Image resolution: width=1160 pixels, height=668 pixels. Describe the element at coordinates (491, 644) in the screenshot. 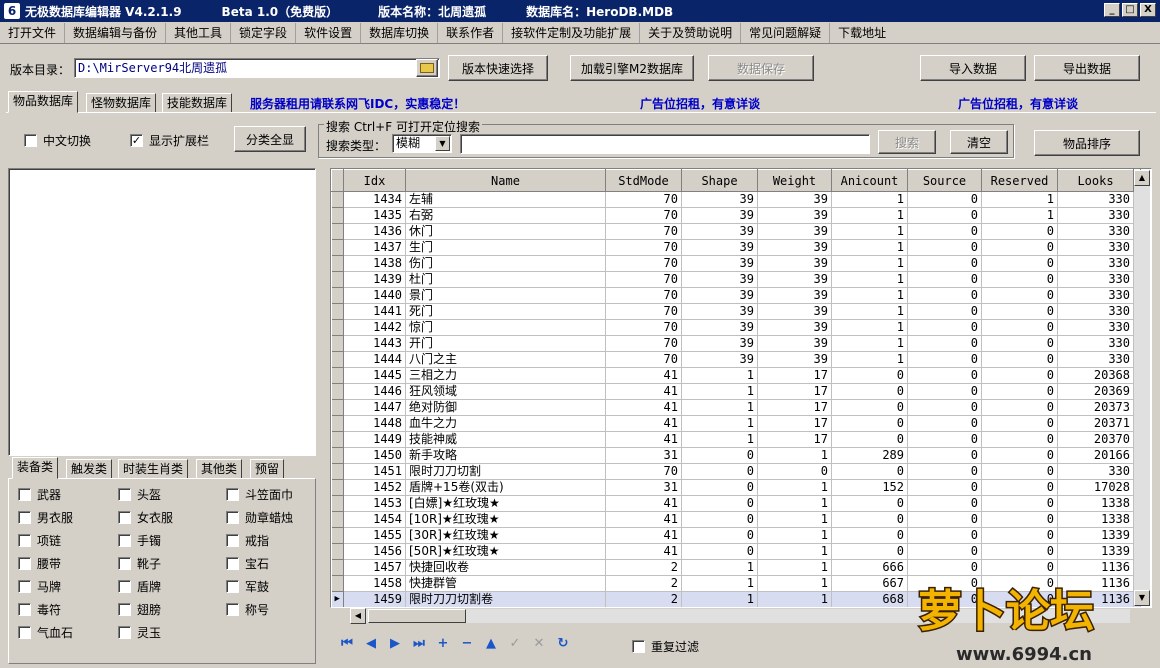

I see `edit-record-icon: ▲` at that location.